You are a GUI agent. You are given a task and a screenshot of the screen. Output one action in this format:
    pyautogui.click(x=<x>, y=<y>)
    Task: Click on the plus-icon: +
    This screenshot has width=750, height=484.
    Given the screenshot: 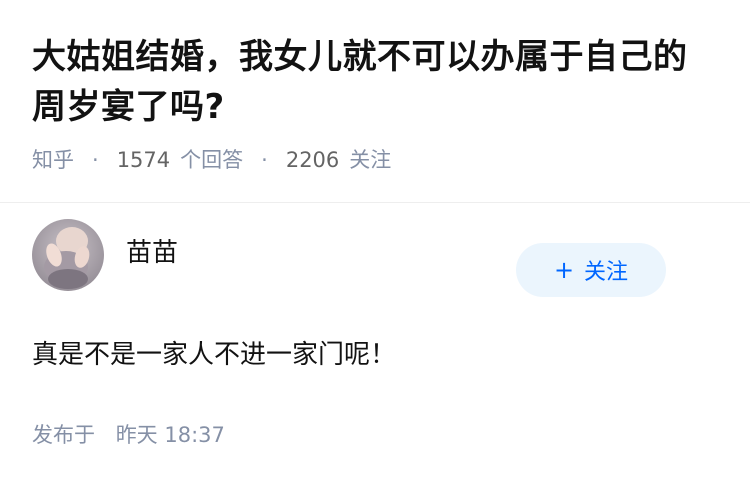 What is the action you would take?
    pyautogui.click(x=564, y=270)
    